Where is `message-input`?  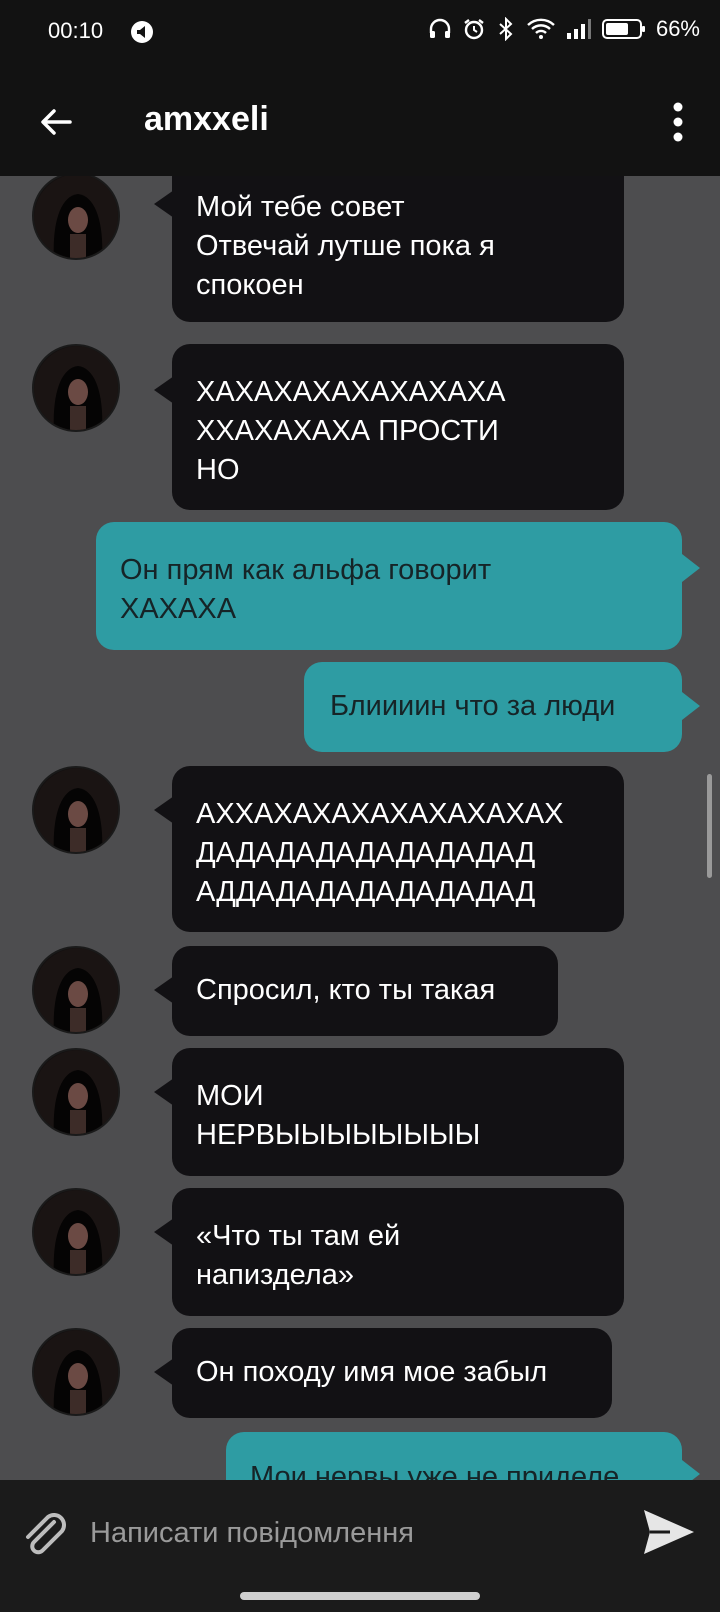
message-input is located at coordinates (350, 1533).